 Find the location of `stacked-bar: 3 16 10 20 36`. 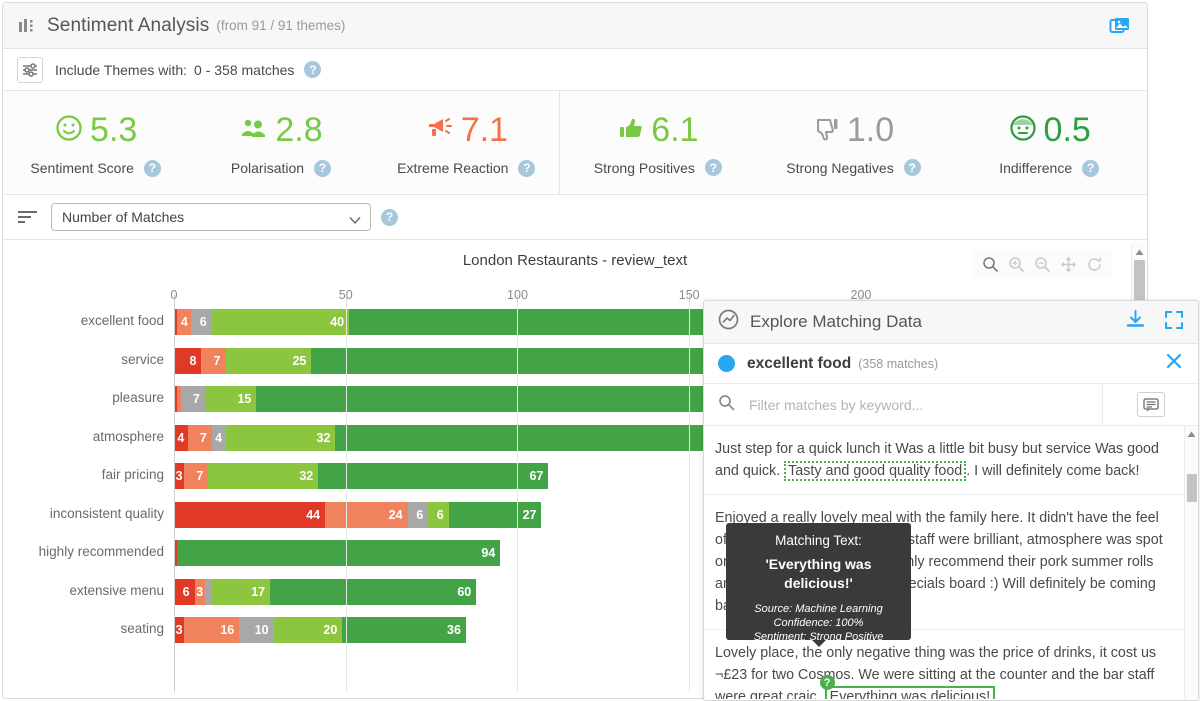

stacked-bar: 3 16 10 20 36 is located at coordinates (320, 630).